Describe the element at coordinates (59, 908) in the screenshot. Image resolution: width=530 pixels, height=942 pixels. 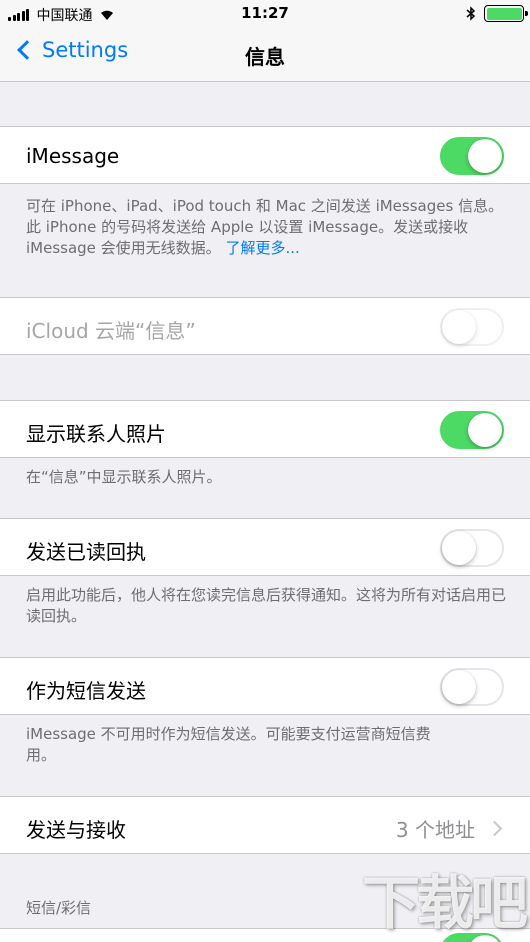
I see `sms-mms-section-header: 短信/彩信` at that location.